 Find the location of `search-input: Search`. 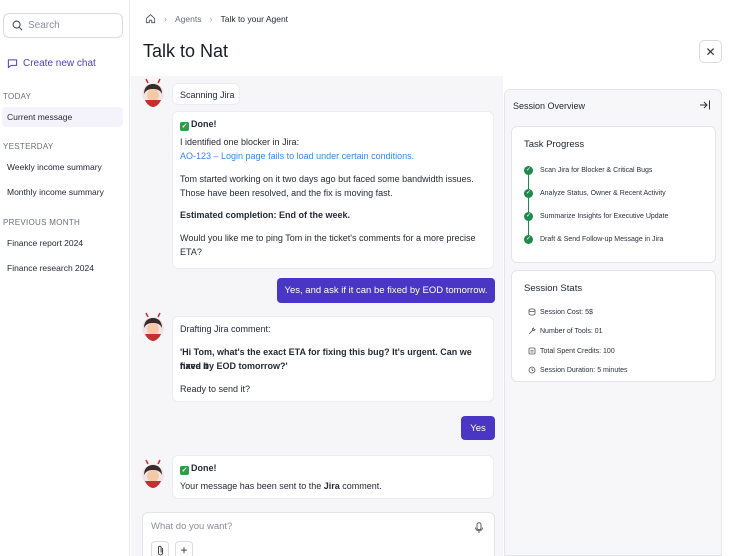

search-input: Search is located at coordinates (63, 25).